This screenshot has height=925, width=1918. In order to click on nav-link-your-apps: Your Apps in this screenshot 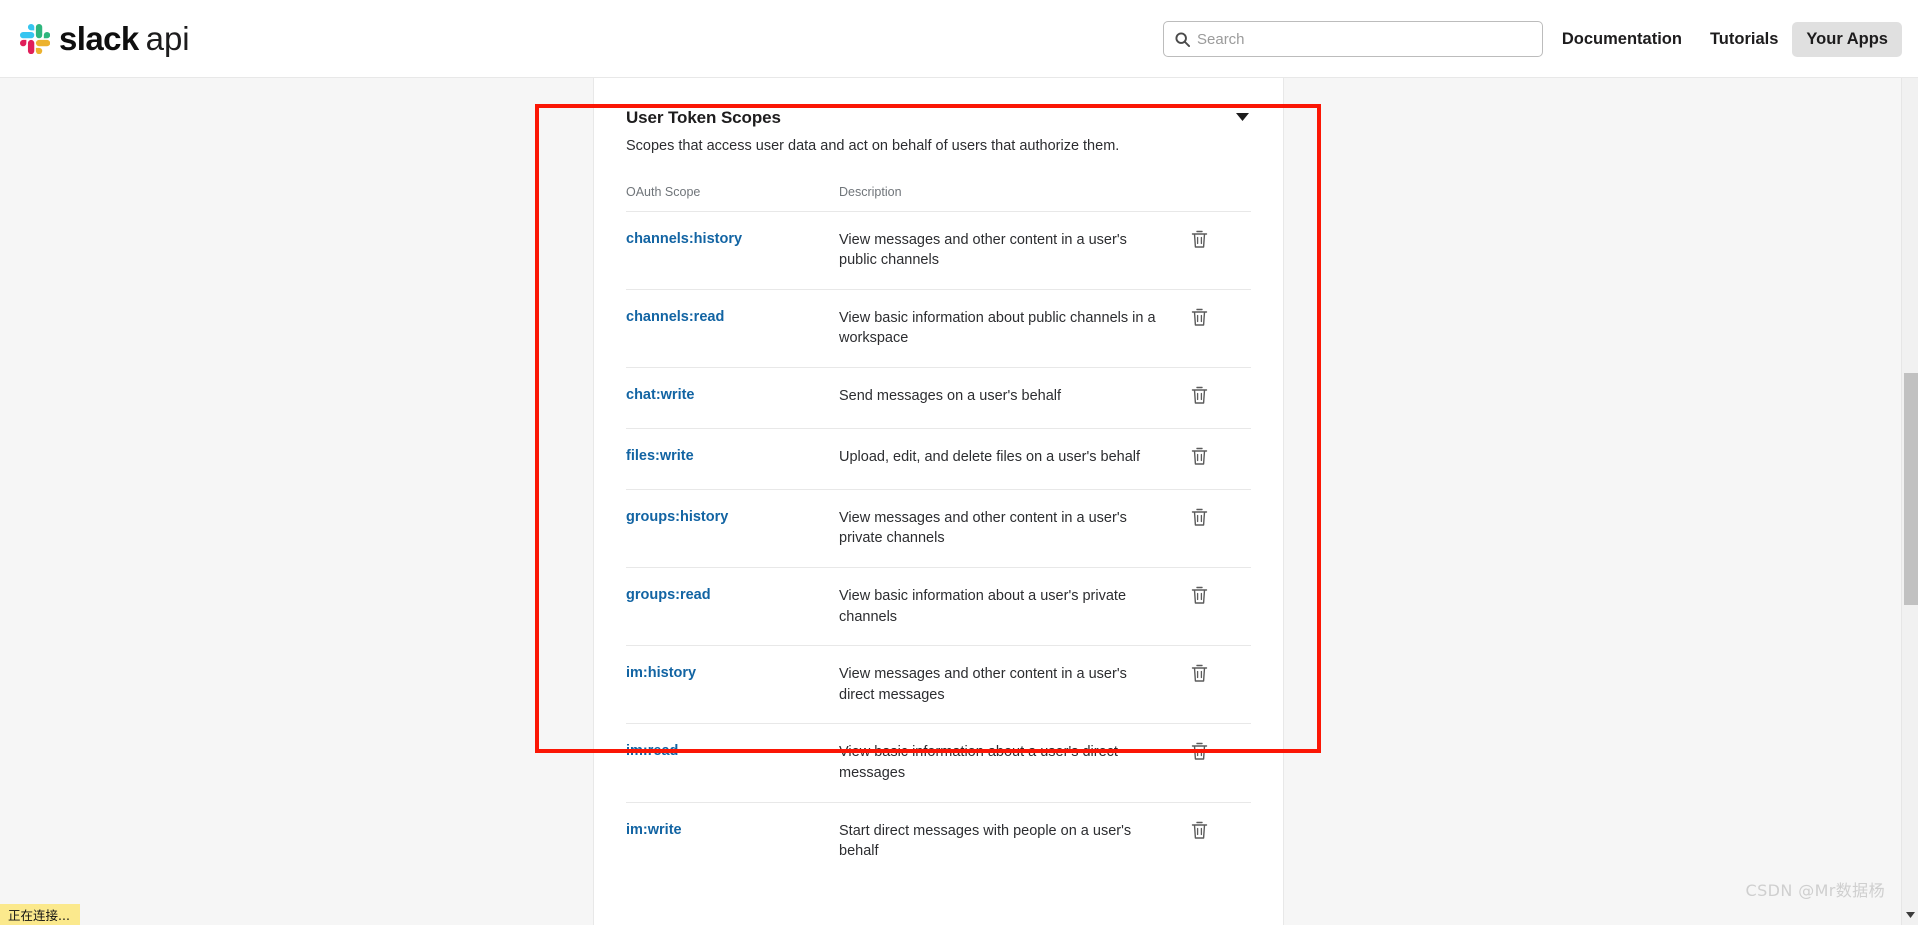, I will do `click(1847, 39)`.